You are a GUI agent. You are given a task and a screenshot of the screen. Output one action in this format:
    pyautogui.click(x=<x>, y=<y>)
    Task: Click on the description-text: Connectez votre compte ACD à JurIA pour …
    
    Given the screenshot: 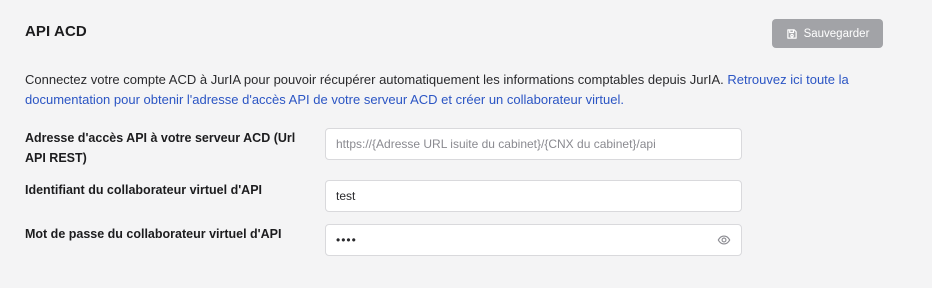 What is the action you would take?
    pyautogui.click(x=376, y=79)
    